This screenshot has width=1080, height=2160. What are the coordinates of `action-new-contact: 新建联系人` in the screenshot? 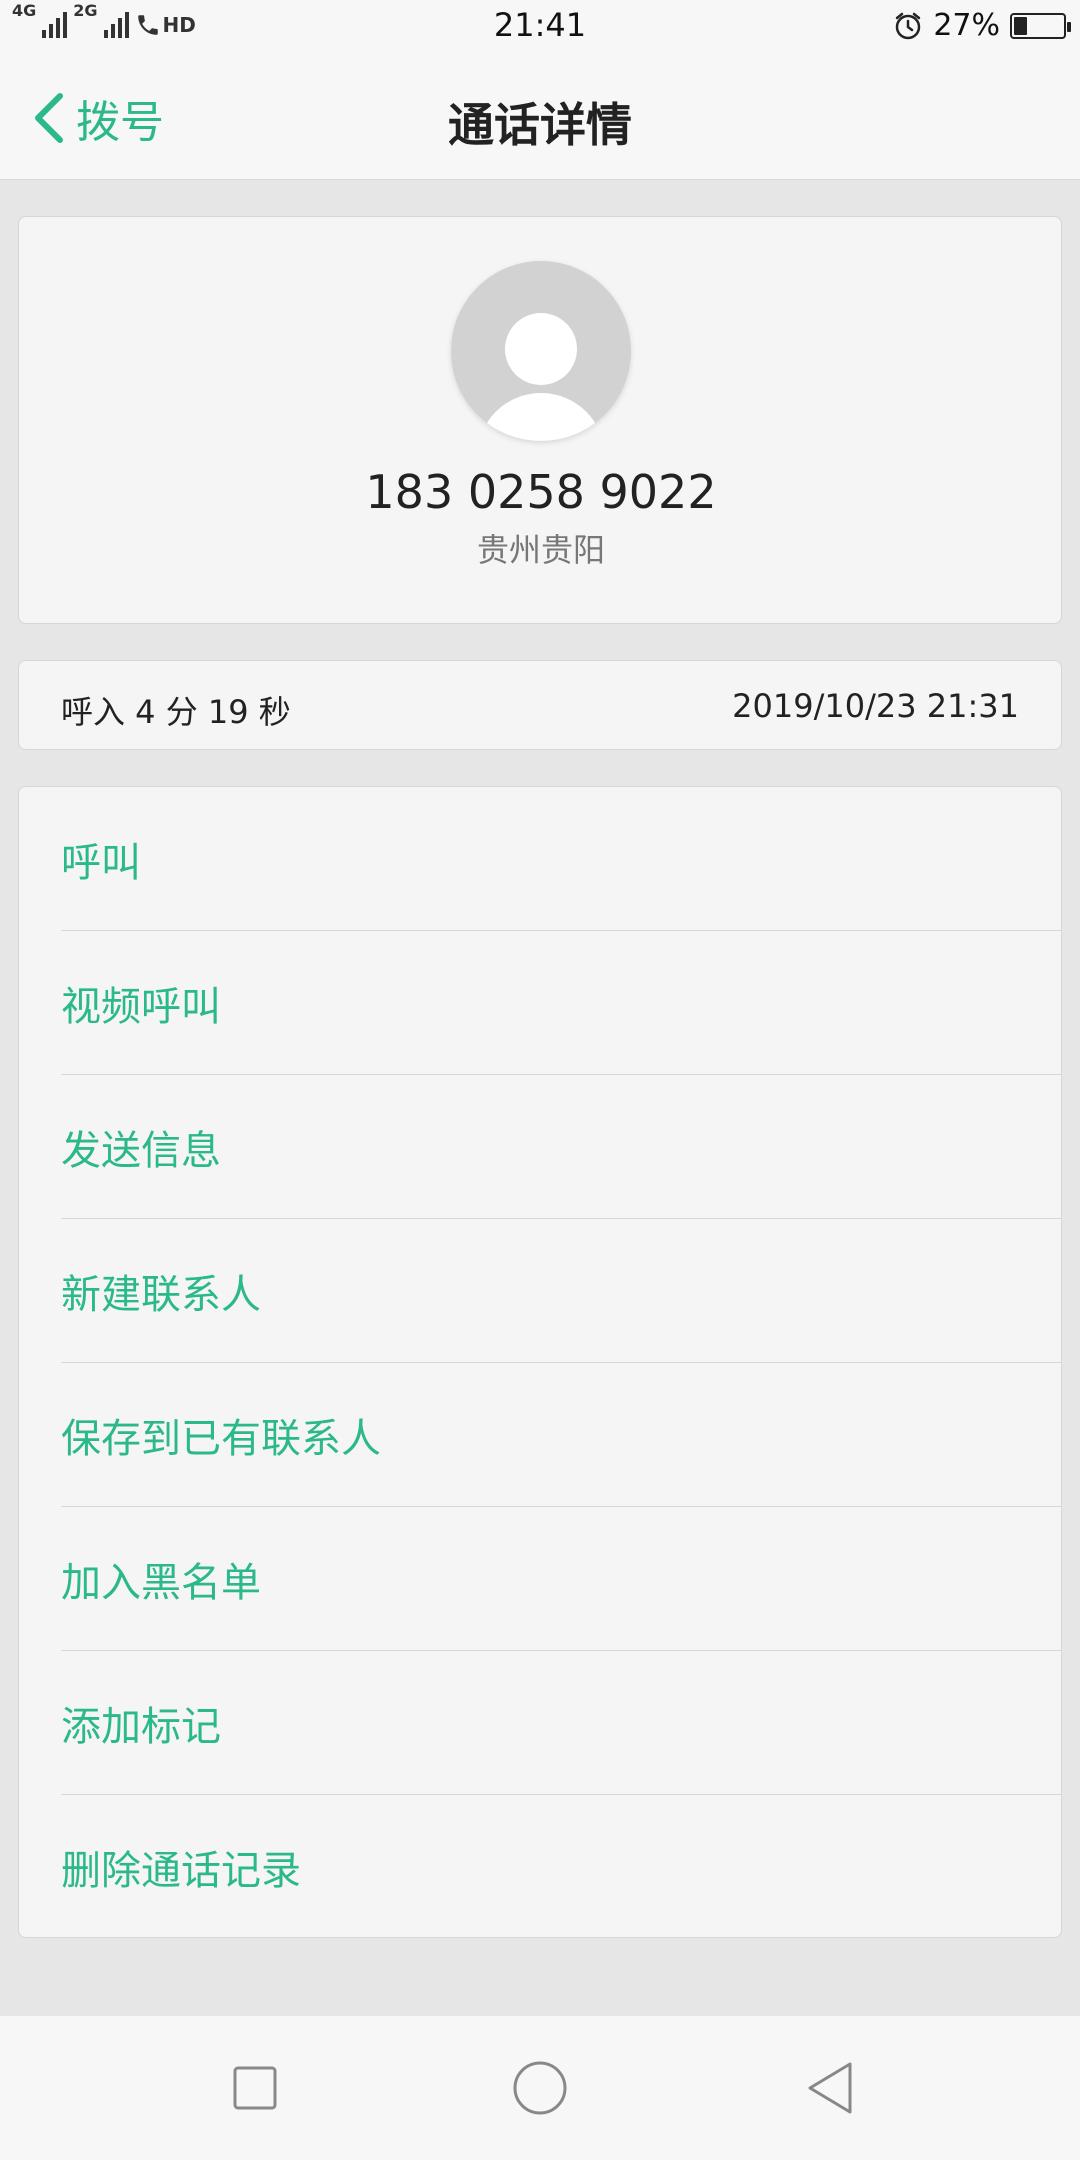 It's located at (561, 1291).